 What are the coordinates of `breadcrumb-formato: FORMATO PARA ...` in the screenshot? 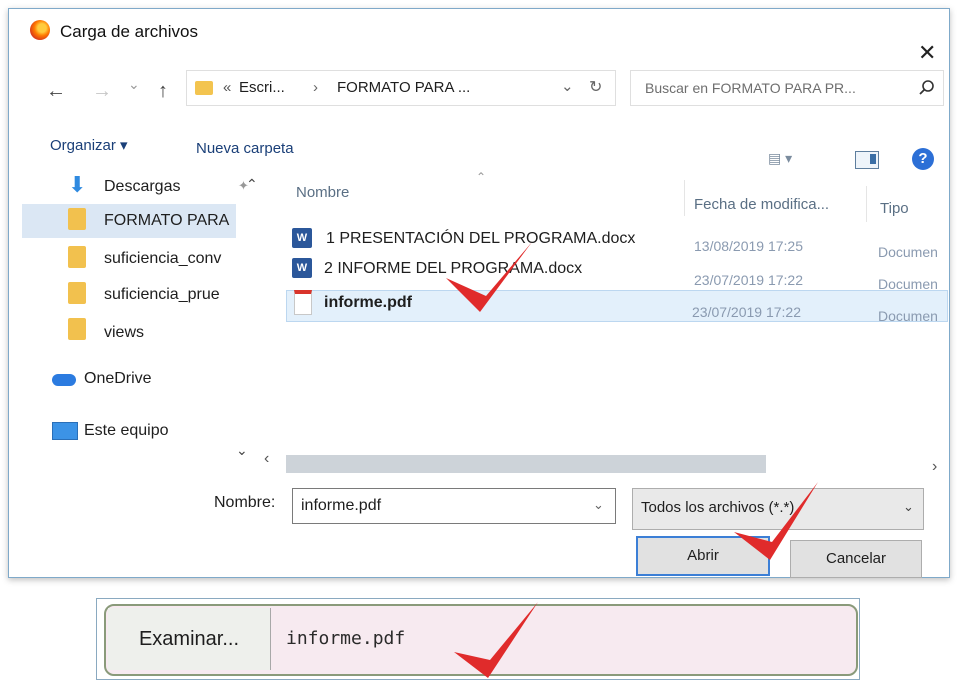 It's located at (403, 87).